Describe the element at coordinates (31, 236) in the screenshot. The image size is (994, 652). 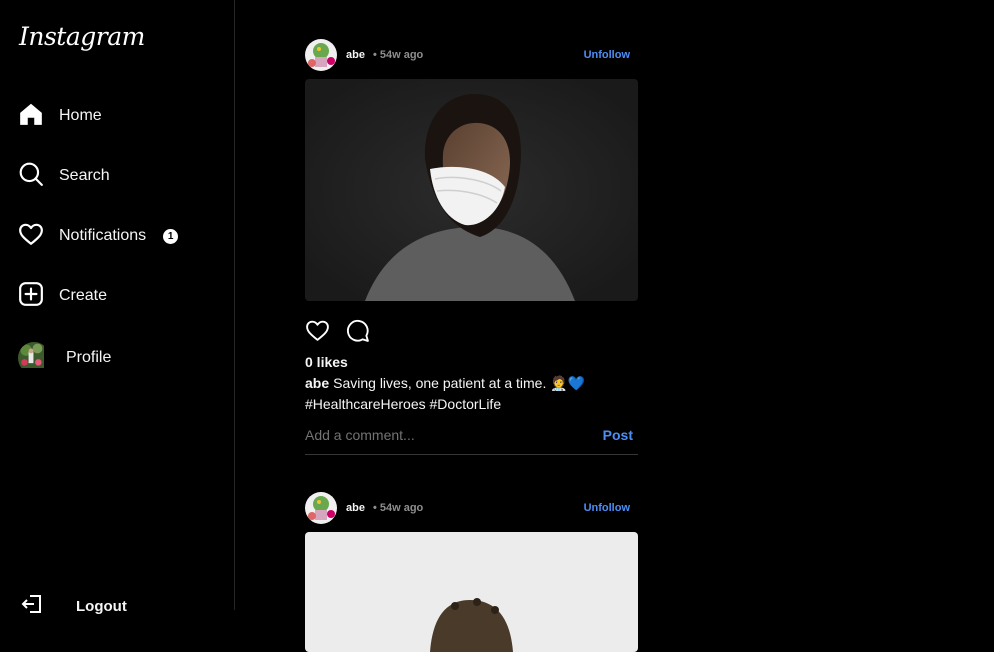
I see `heart-icon` at that location.